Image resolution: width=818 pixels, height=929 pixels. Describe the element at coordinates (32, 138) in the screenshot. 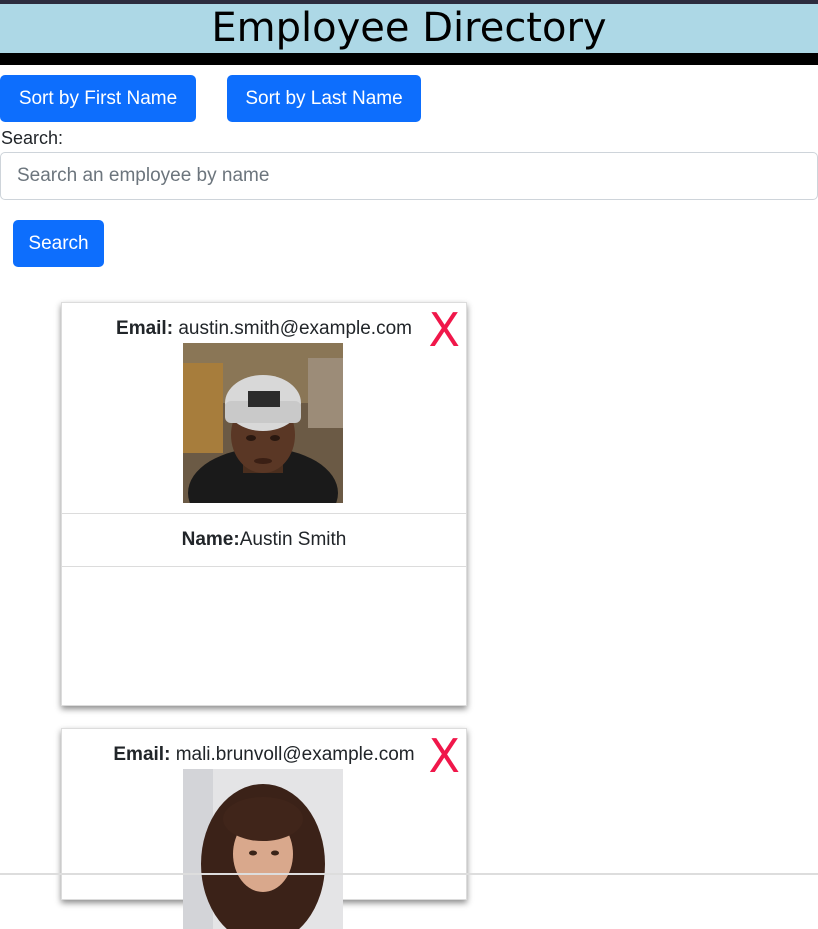

I see `search-label: Search:` at that location.